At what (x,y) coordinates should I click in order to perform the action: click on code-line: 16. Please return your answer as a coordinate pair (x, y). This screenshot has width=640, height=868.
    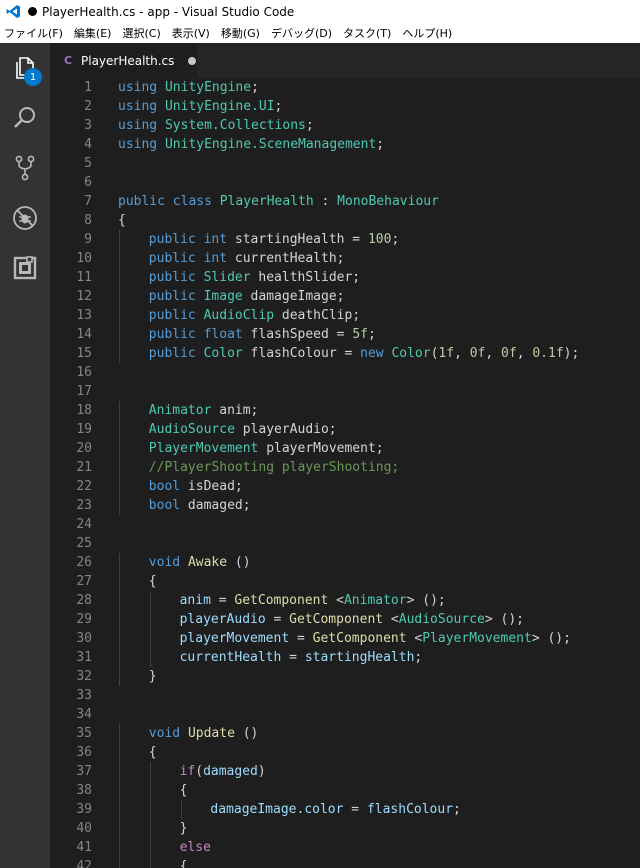
    Looking at the image, I should click on (345, 372).